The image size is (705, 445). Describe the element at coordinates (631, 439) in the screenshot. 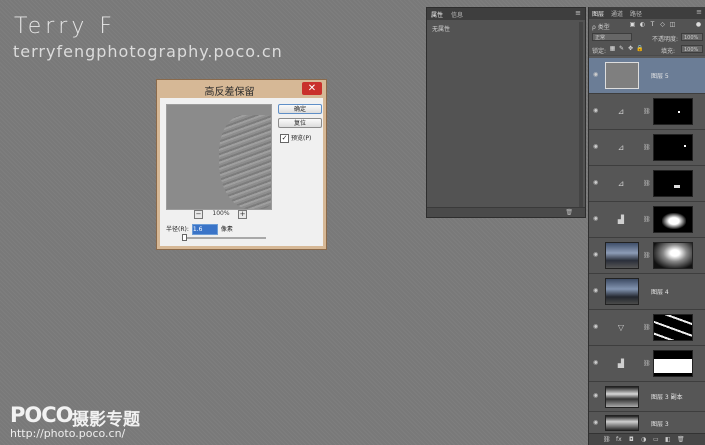

I see `add-mask-icon: ◘` at that location.